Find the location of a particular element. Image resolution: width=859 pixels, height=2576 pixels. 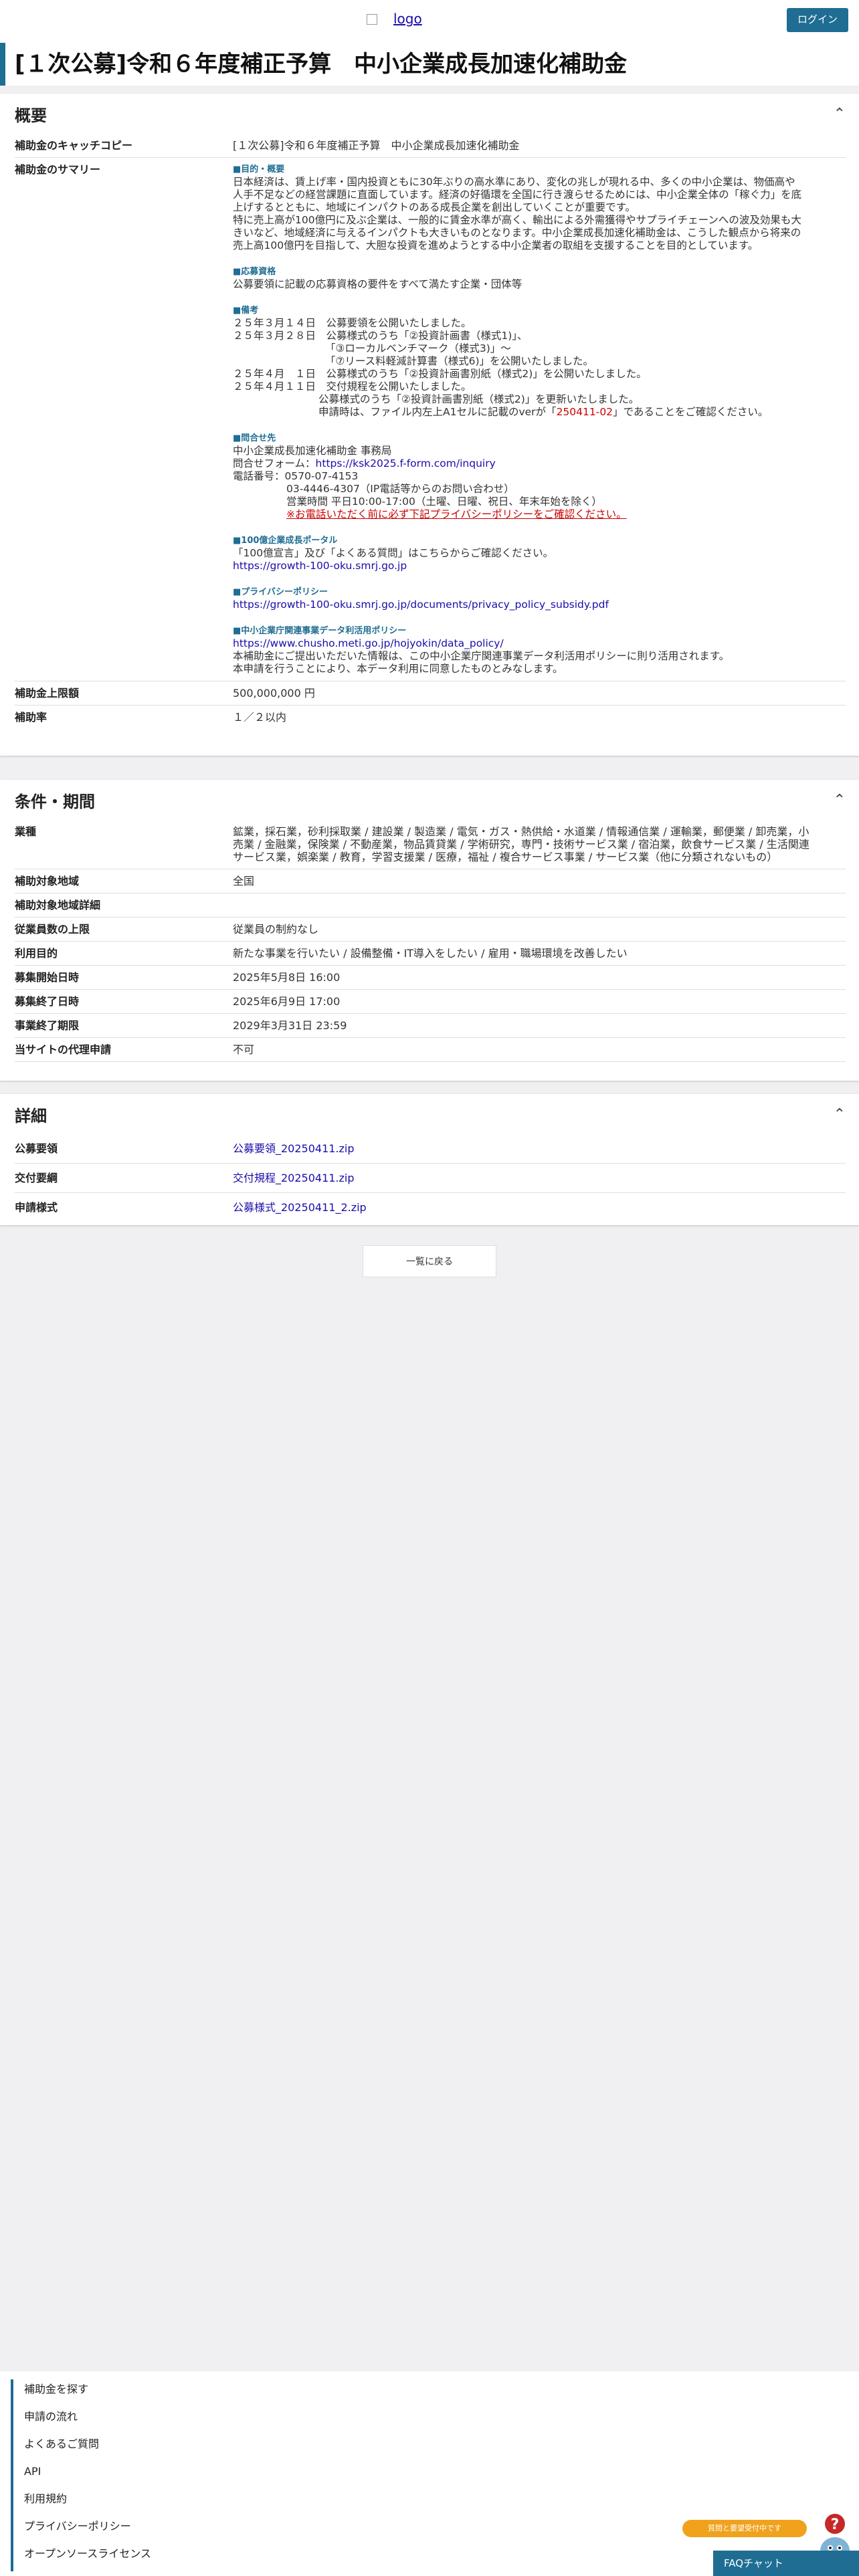

site-header: logo ログイン is located at coordinates (429, 21).